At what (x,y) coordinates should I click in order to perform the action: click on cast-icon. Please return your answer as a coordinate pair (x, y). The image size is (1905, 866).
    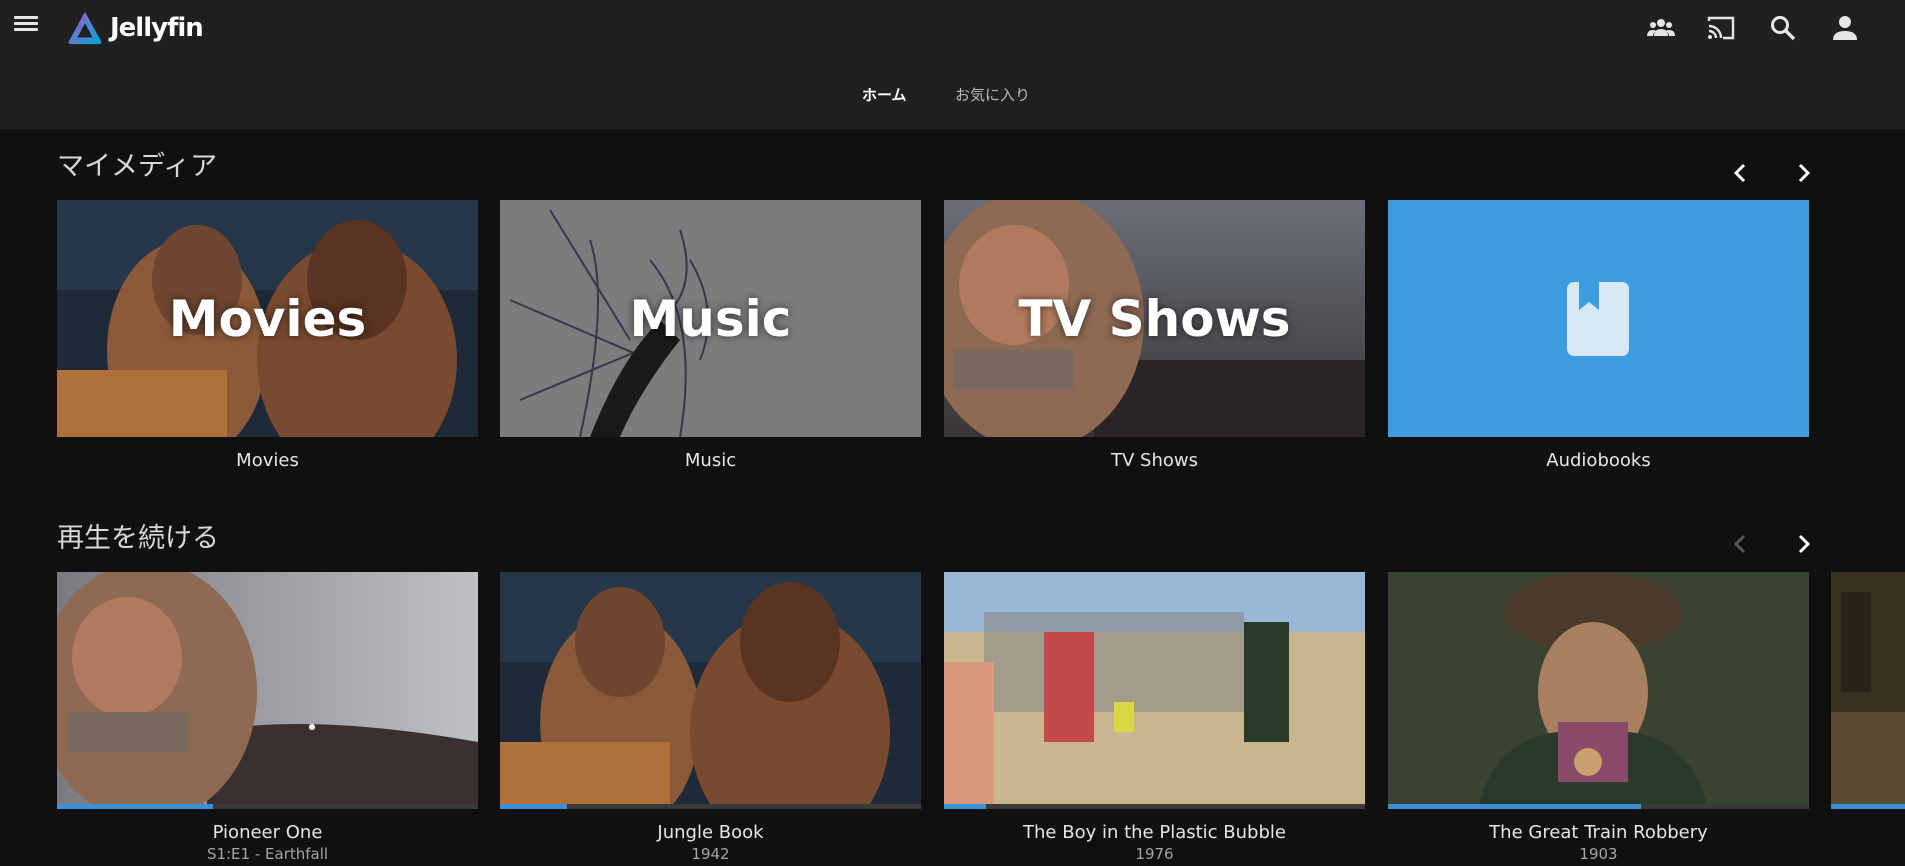
    Looking at the image, I should click on (1721, 28).